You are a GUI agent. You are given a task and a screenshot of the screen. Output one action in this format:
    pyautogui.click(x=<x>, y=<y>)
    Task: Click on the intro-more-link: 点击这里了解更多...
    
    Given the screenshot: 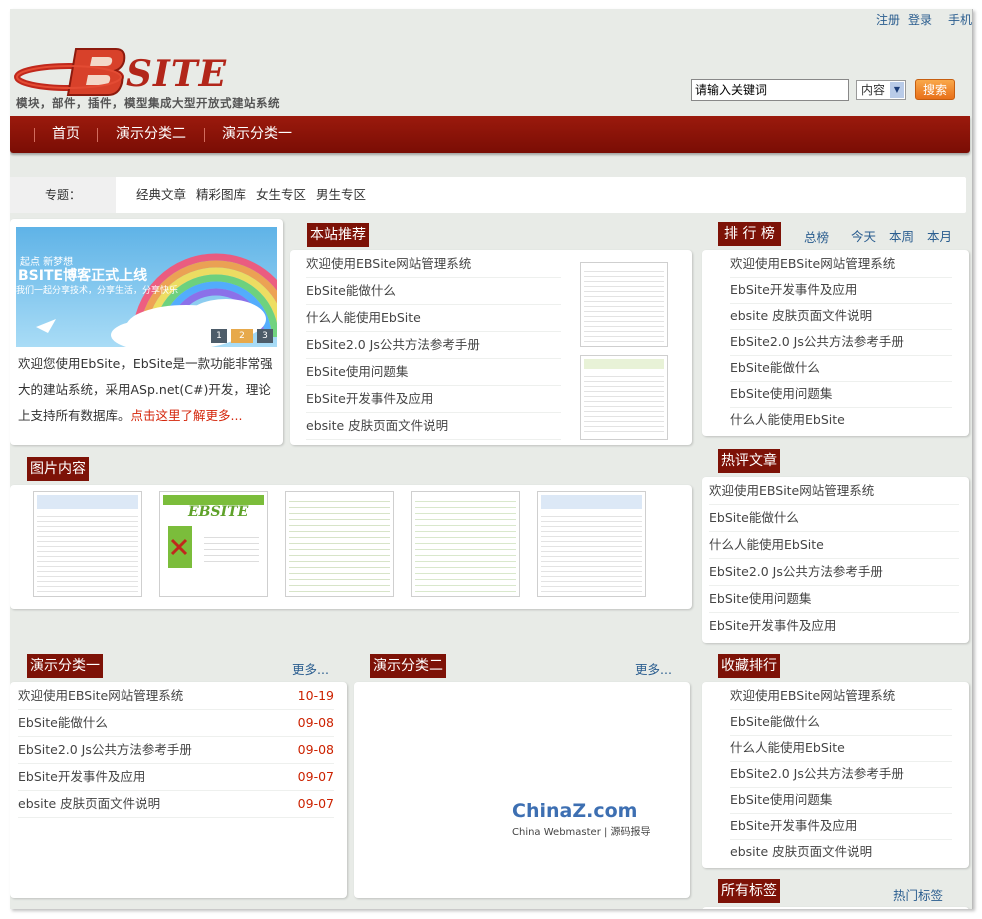 What is the action you would take?
    pyautogui.click(x=187, y=415)
    